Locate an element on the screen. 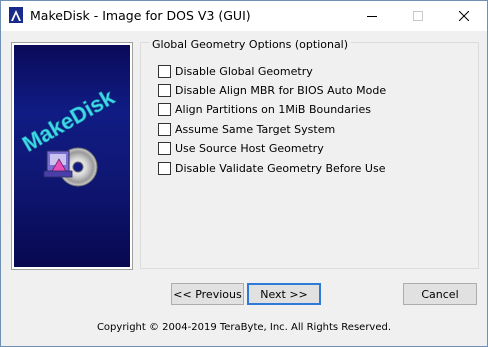 The image size is (488, 347). option-disable-align-mbr: Disable Align MBR for BIOS Auto Mode is located at coordinates (272, 90).